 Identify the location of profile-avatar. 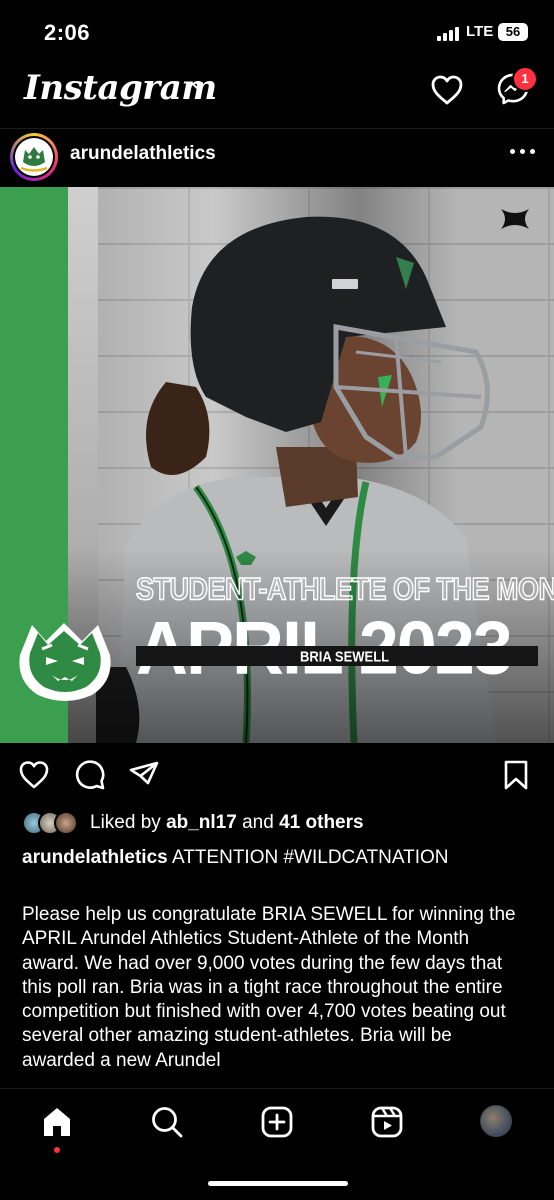
(496, 1121).